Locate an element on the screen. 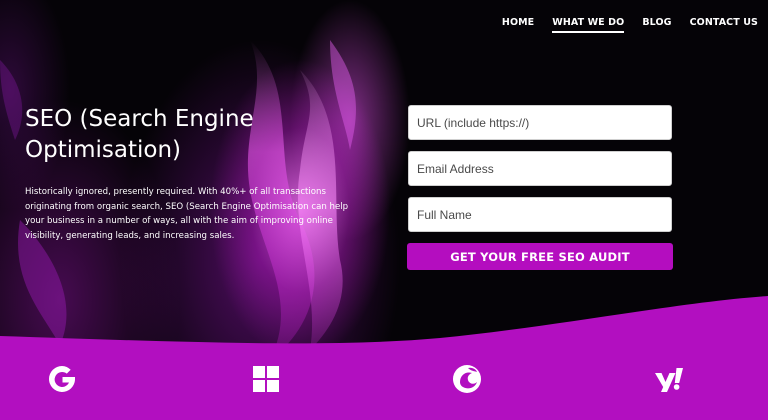 This screenshot has height=420, width=768. free-seo-audit-button: GET YOUR FREE SEO AUDIT is located at coordinates (540, 256).